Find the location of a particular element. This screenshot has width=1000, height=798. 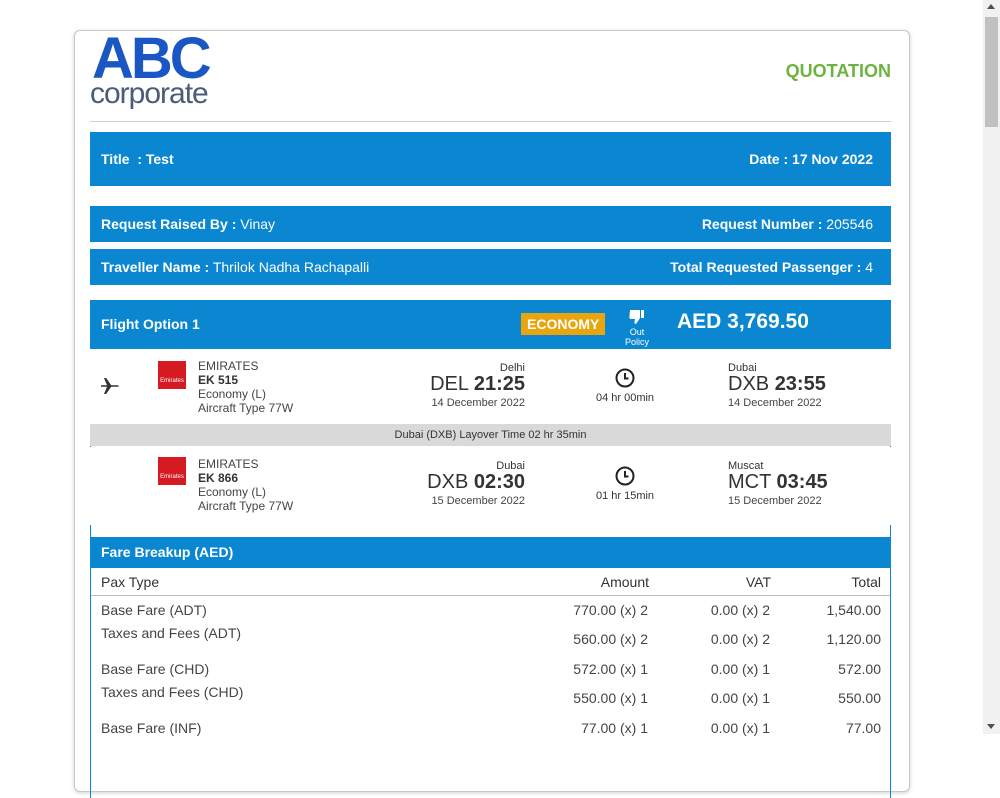

column-header-total: Total is located at coordinates (866, 582).